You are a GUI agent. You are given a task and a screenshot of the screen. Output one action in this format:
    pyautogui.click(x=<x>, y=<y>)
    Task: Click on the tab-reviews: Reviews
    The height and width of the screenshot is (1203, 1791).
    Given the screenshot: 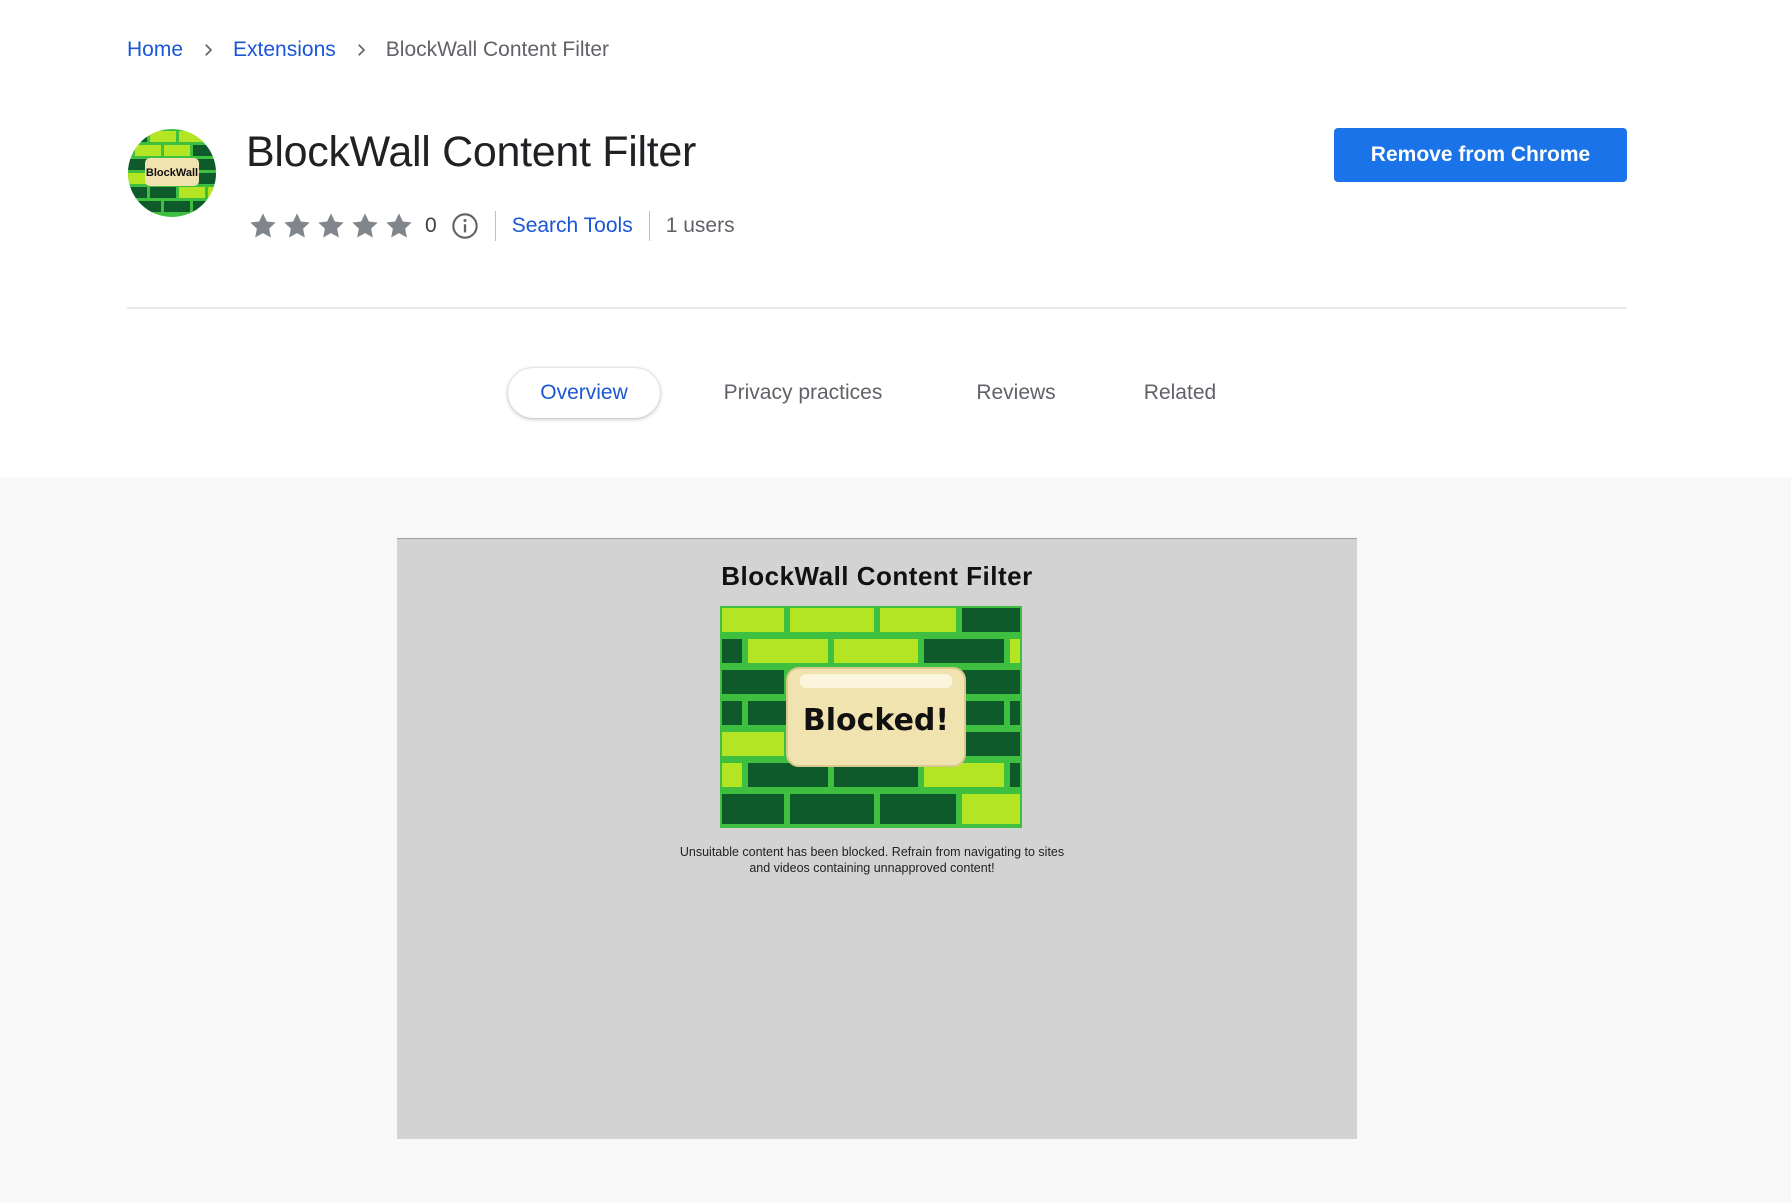 What is the action you would take?
    pyautogui.click(x=1016, y=393)
    